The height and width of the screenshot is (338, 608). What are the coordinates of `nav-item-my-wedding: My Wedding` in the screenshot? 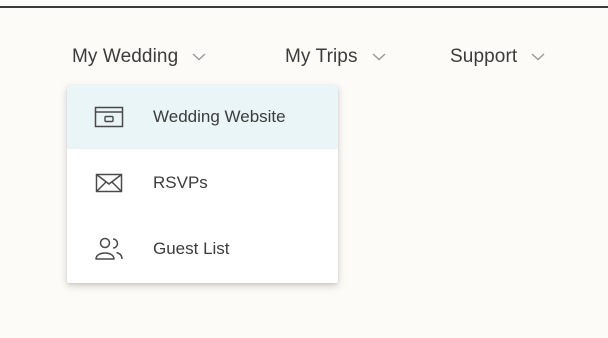 It's located at (139, 57).